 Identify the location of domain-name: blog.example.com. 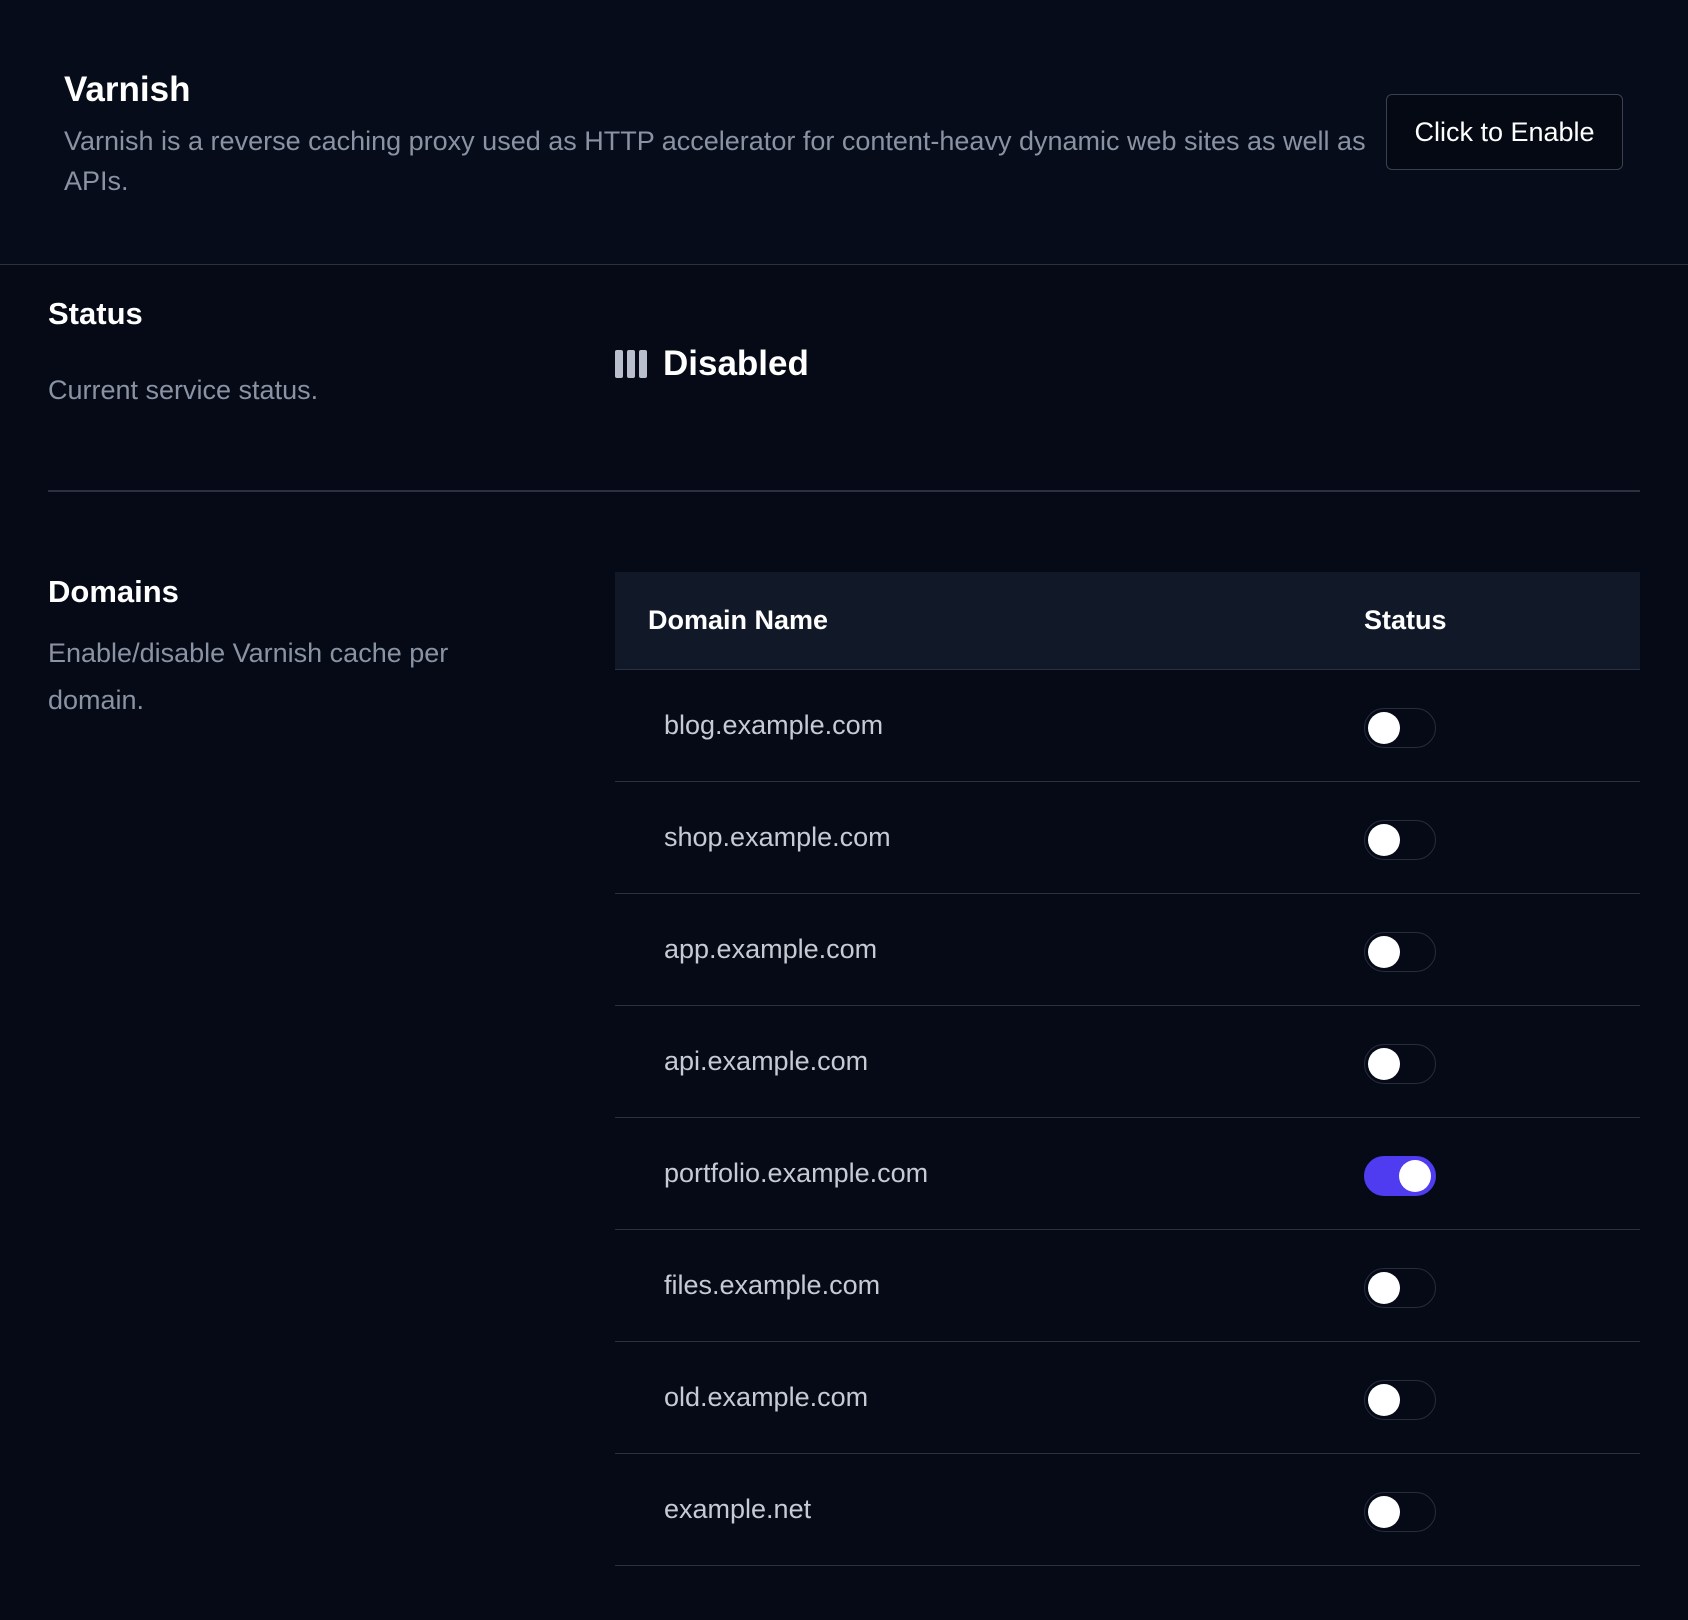
(774, 725).